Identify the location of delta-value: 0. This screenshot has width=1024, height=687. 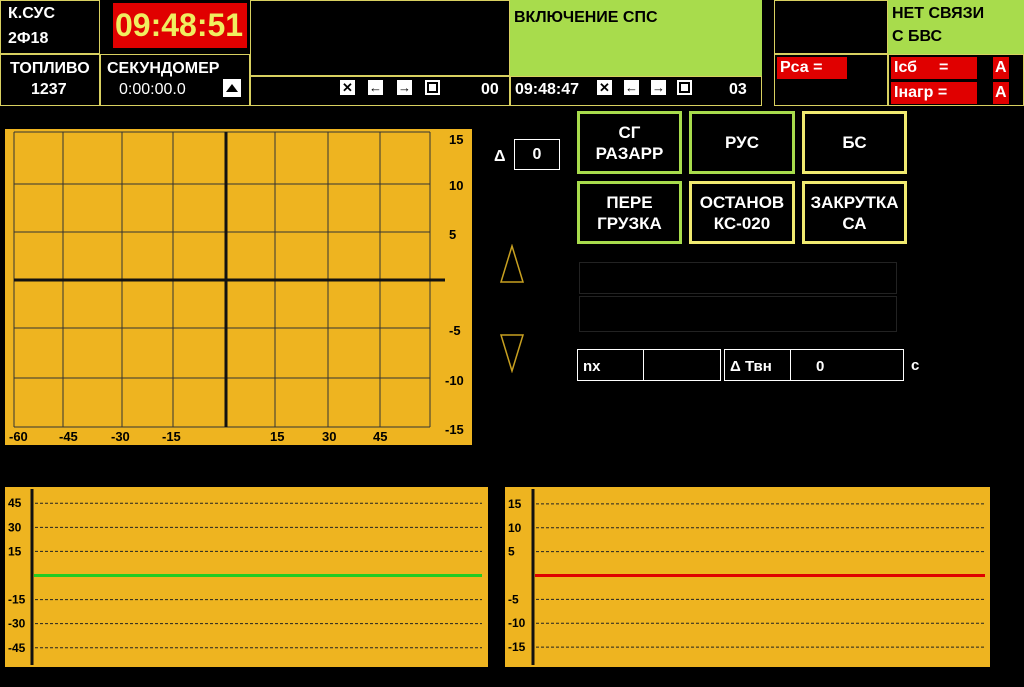
(537, 154).